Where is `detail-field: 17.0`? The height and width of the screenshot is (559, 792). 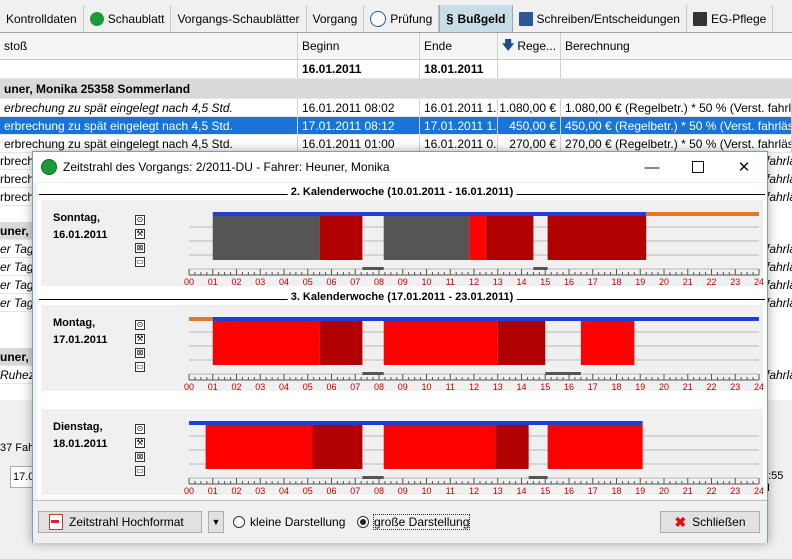 detail-field: 17.0 is located at coordinates (22, 477).